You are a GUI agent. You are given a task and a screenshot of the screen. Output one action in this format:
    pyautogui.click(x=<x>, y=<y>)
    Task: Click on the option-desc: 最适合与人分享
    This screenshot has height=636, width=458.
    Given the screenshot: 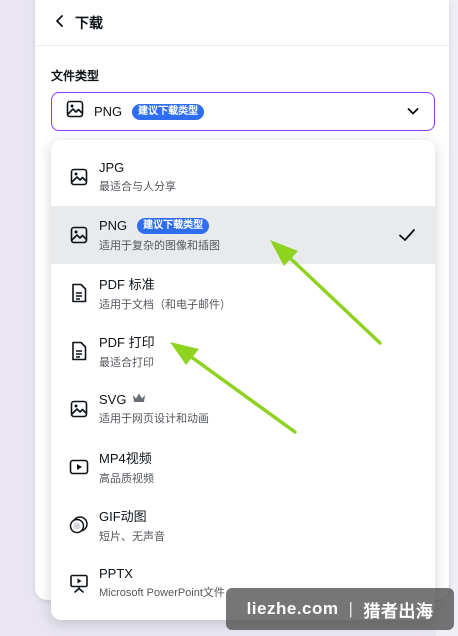 What is the action you would take?
    pyautogui.click(x=137, y=187)
    